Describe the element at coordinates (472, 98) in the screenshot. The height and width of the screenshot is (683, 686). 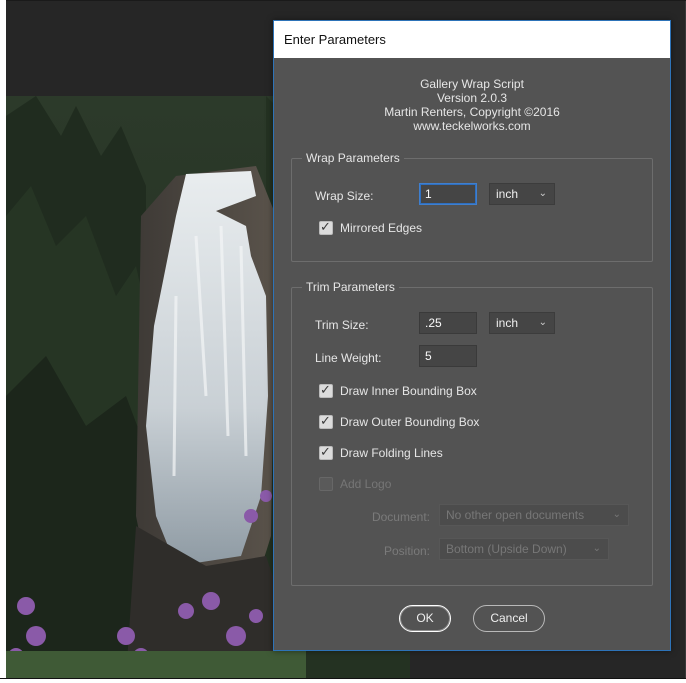
I see `script-version: Version 2.0.3` at that location.